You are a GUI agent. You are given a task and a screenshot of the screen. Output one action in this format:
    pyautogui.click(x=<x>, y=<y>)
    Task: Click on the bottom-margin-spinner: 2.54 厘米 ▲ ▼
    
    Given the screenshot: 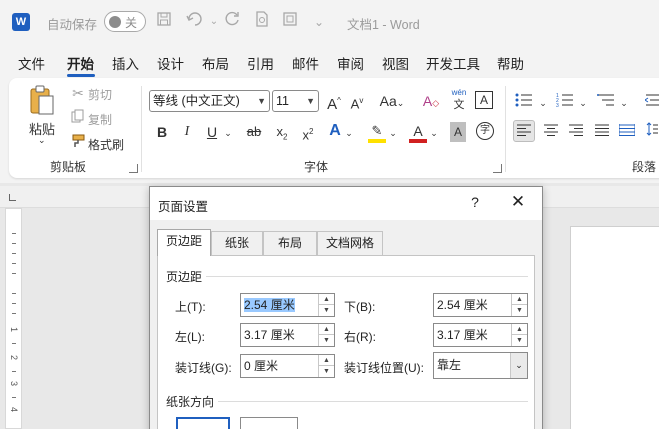 What is the action you would take?
    pyautogui.click(x=480, y=305)
    